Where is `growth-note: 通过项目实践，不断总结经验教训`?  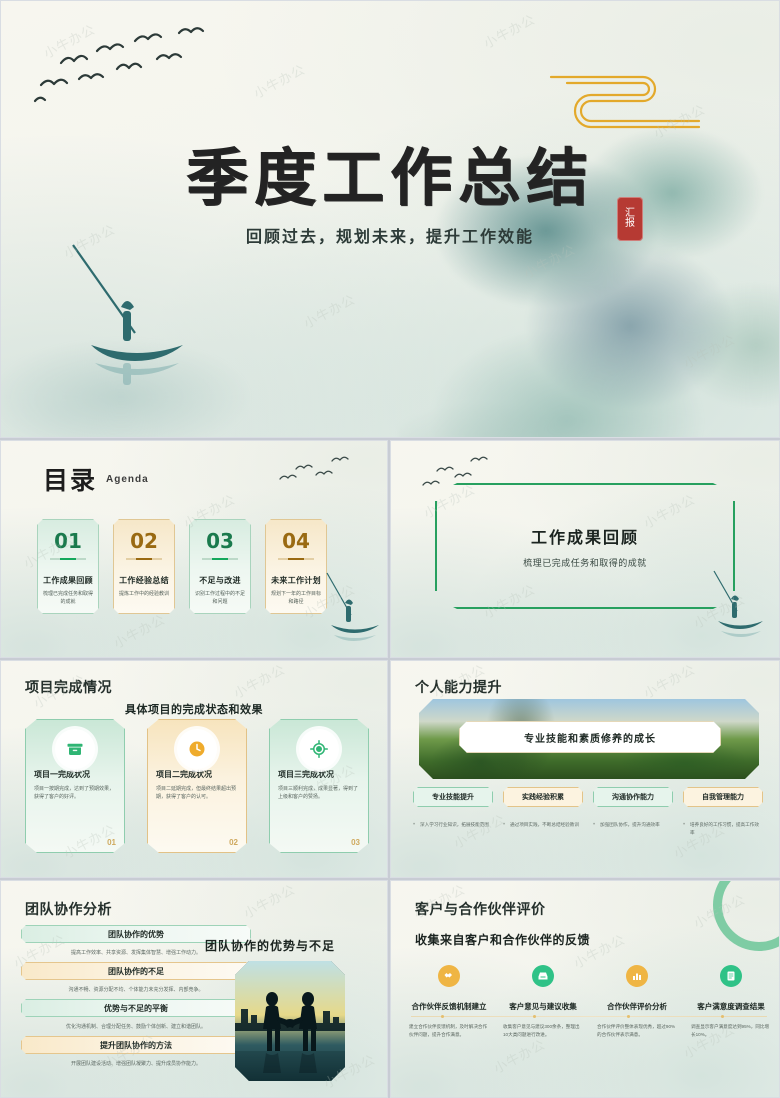
growth-note: 通过项目实践，不断总结经验教训 is located at coordinates (543, 828).